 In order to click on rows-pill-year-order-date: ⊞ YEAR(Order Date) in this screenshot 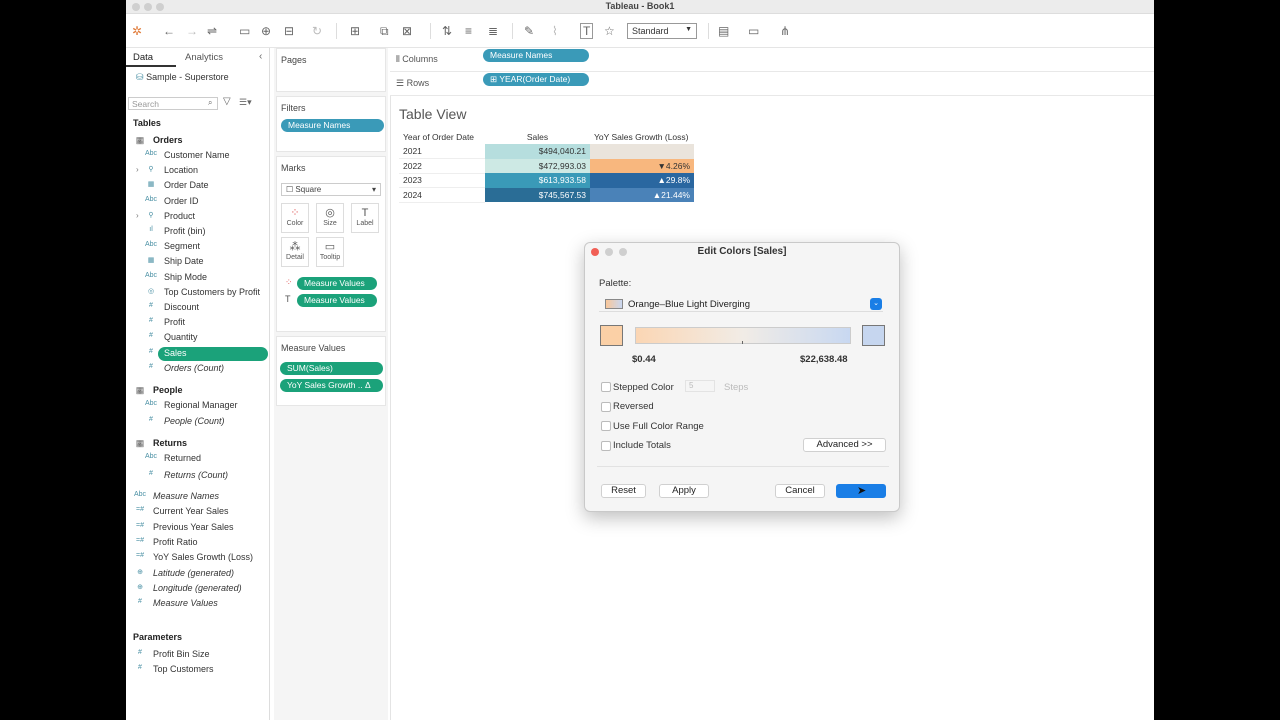, I will do `click(536, 79)`.